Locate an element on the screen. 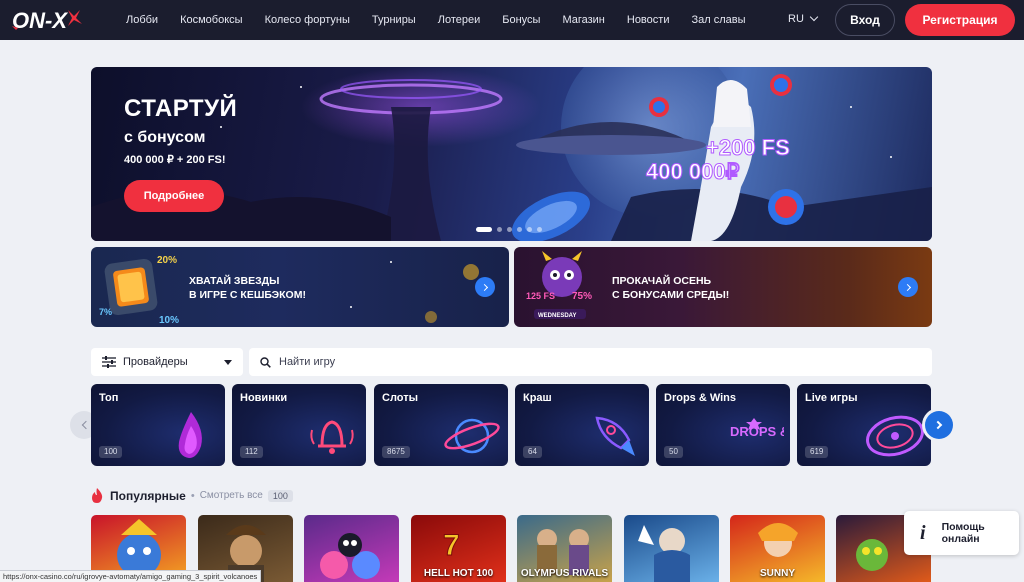  game-tile: SUNNY is located at coordinates (777, 548).